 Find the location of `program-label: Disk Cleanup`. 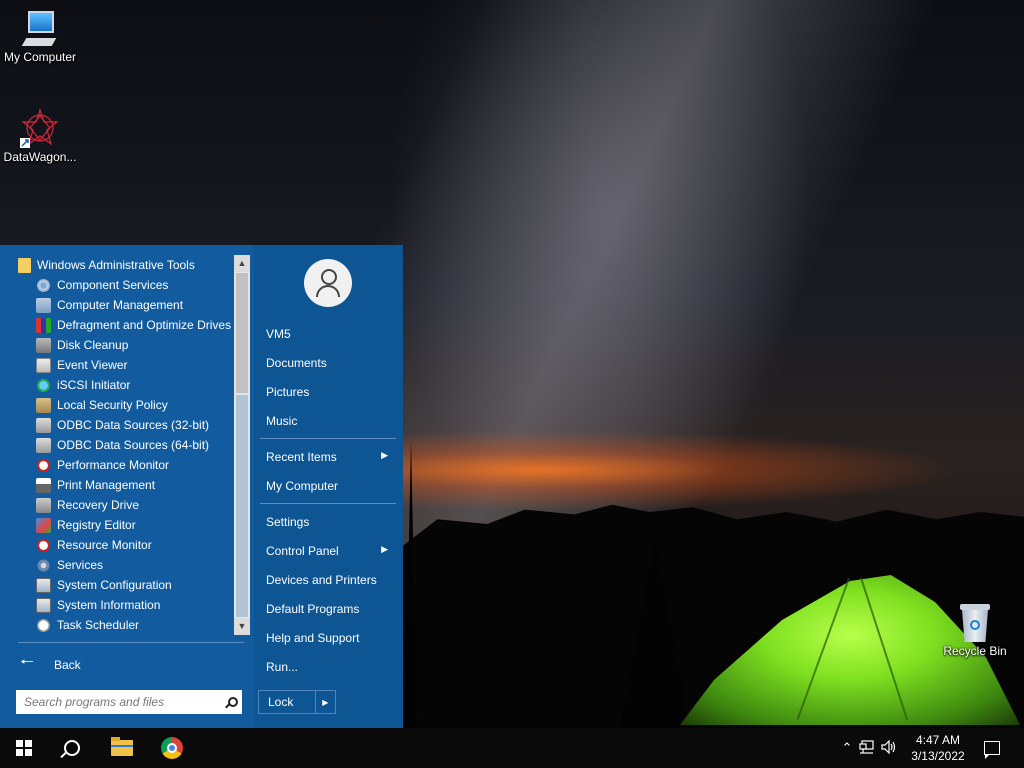

program-label: Disk Cleanup is located at coordinates (93, 345).